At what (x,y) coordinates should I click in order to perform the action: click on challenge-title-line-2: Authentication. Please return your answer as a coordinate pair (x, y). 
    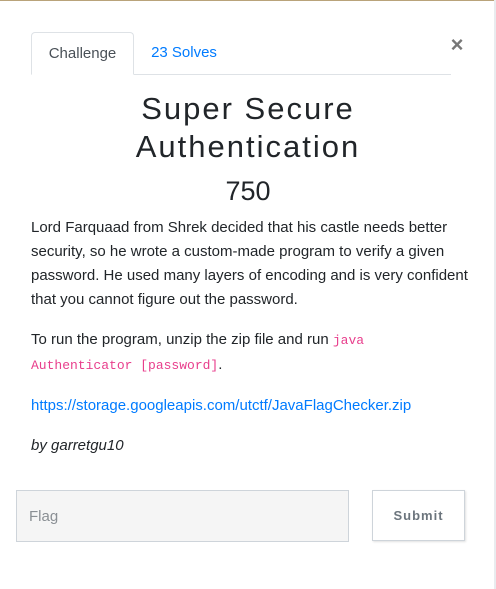
    Looking at the image, I should click on (248, 146).